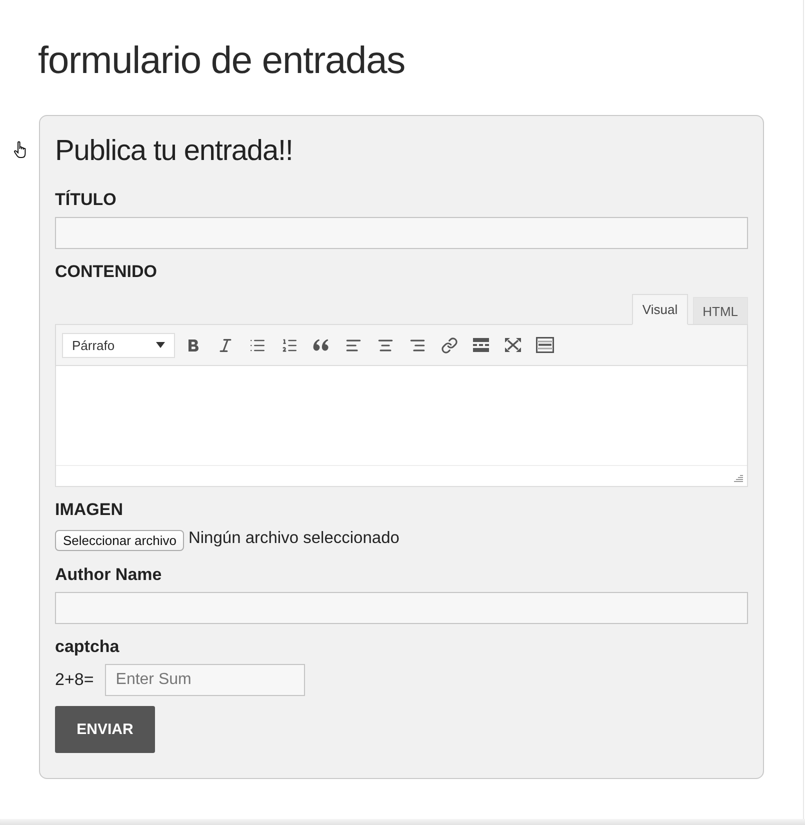 The width and height of the screenshot is (805, 825). I want to click on form-heading: Publica tu entrada!!, so click(174, 151).